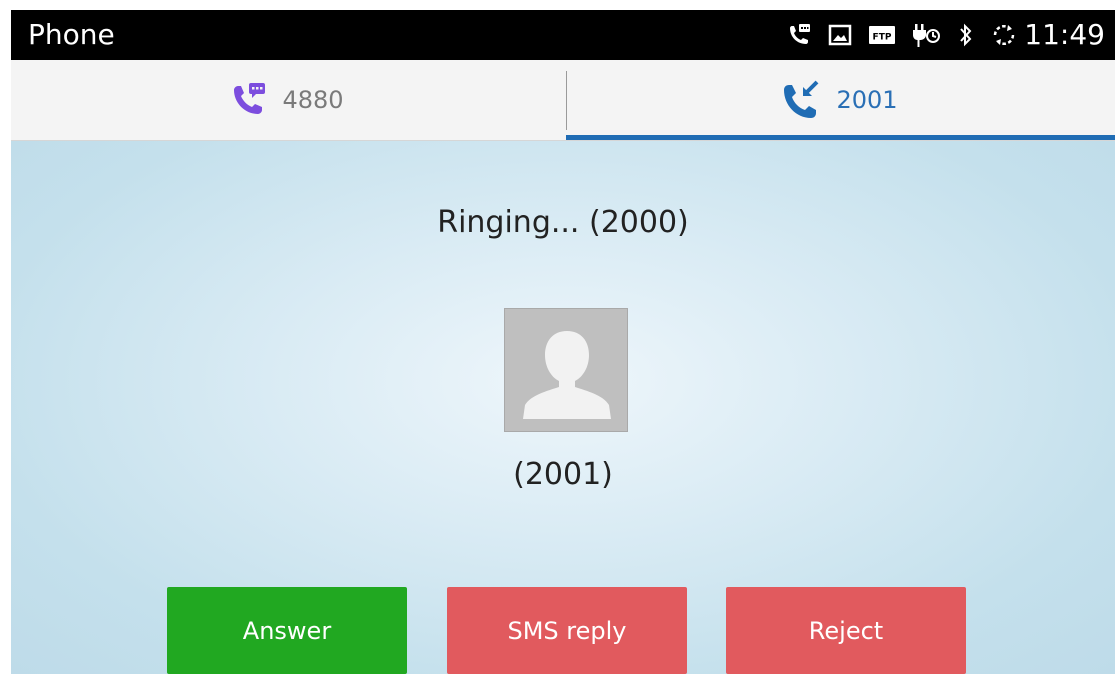 Image resolution: width=1115 pixels, height=674 pixels. I want to click on status-bar: Phone FTP 11:49, so click(563, 35).